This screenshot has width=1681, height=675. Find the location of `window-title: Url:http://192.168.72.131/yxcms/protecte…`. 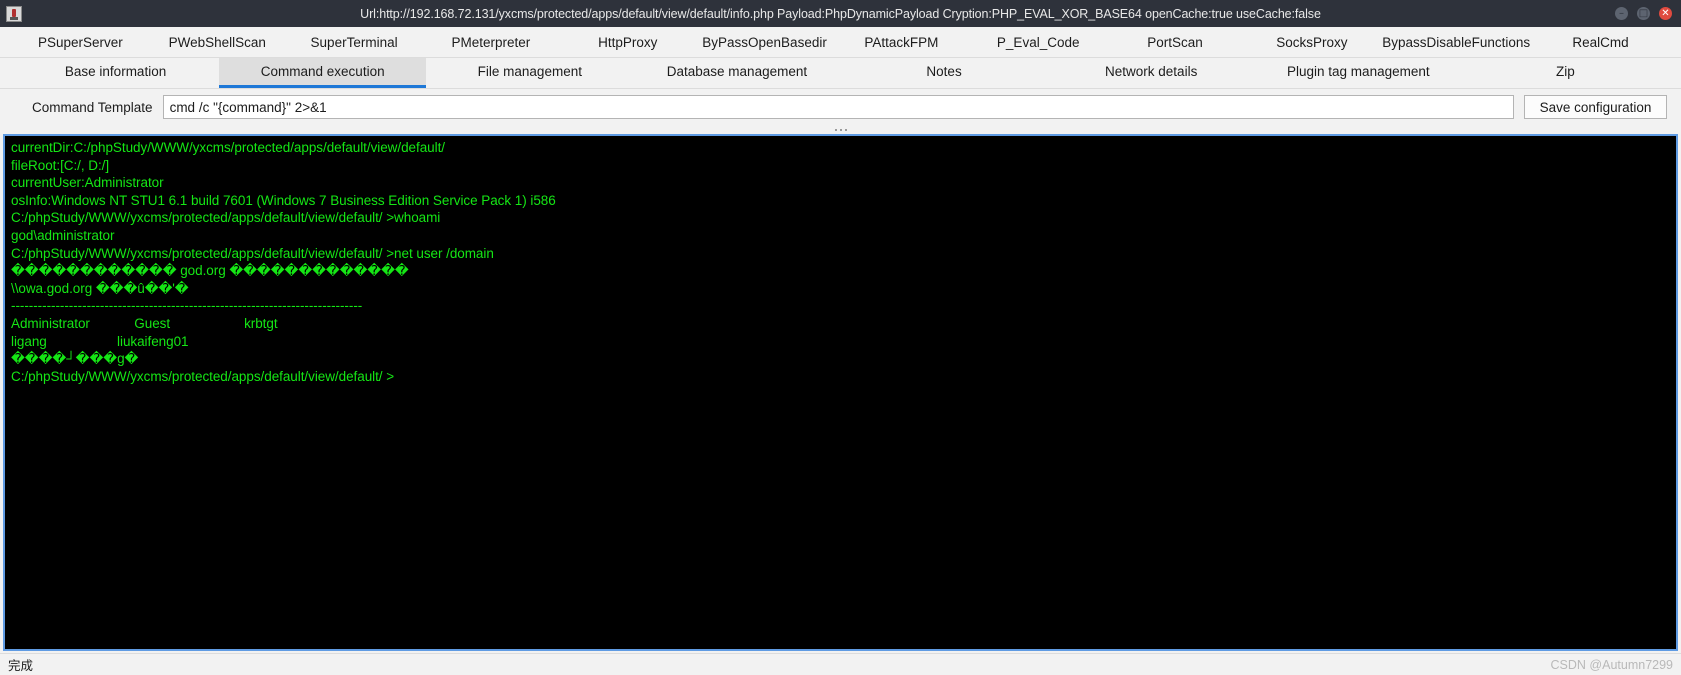

window-title: Url:http://192.168.72.131/yxcms/protecte… is located at coordinates (840, 13).